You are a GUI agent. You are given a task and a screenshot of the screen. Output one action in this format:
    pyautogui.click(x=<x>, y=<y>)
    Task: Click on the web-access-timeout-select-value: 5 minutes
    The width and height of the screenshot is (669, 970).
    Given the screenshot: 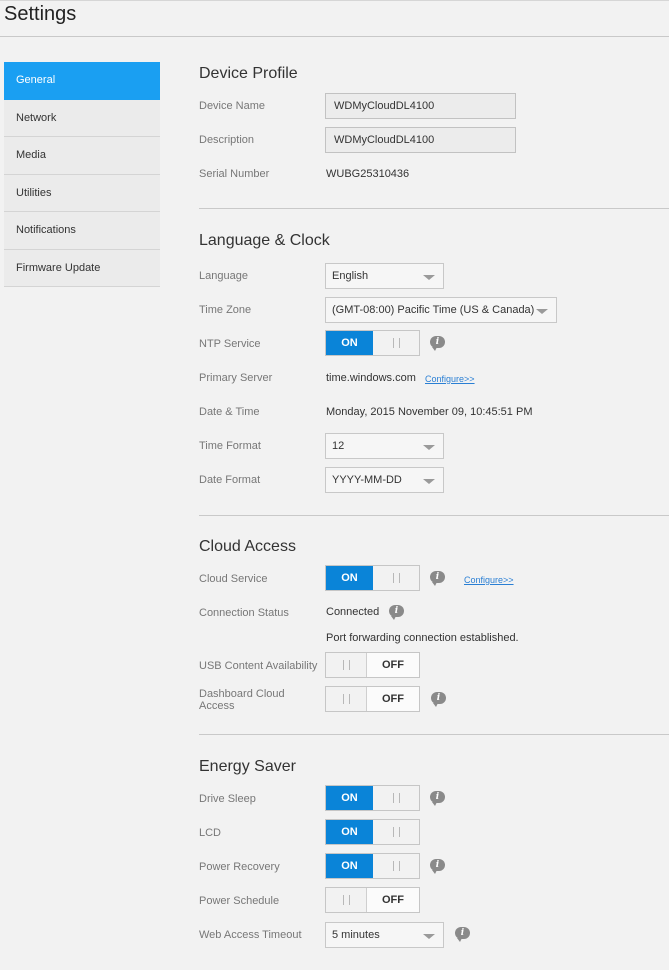 What is the action you would take?
    pyautogui.click(x=356, y=935)
    